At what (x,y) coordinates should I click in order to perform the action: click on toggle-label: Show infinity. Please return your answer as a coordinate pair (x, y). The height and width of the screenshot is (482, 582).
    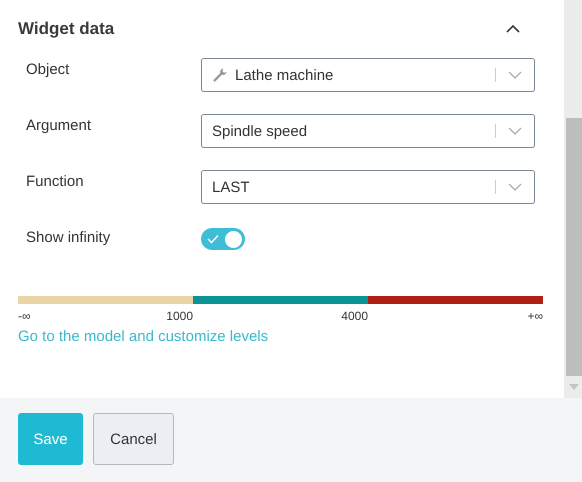
    Looking at the image, I should click on (69, 237).